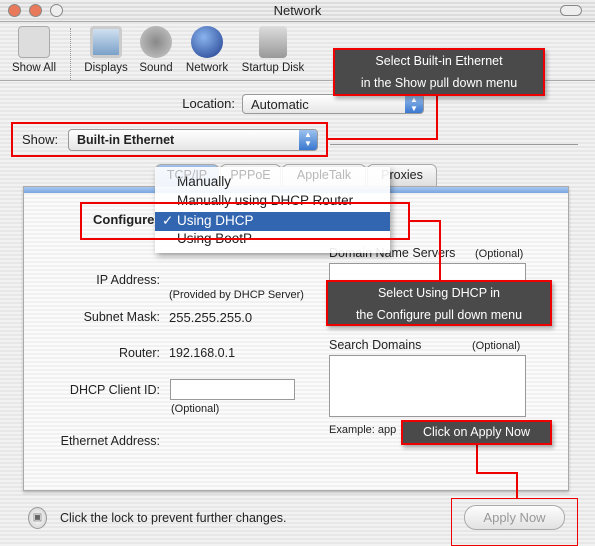 This screenshot has width=595, height=546. What do you see at coordinates (207, 42) in the screenshot?
I see `globe-icon` at bounding box center [207, 42].